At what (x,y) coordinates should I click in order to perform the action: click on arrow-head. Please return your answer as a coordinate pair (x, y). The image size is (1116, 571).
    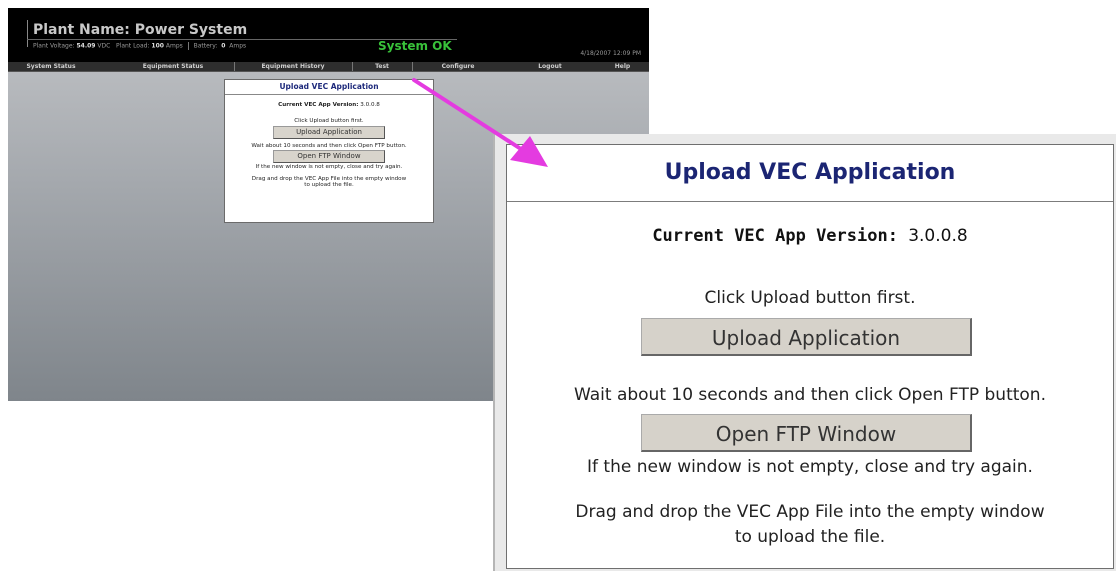
    Looking at the image, I should click on (529, 151).